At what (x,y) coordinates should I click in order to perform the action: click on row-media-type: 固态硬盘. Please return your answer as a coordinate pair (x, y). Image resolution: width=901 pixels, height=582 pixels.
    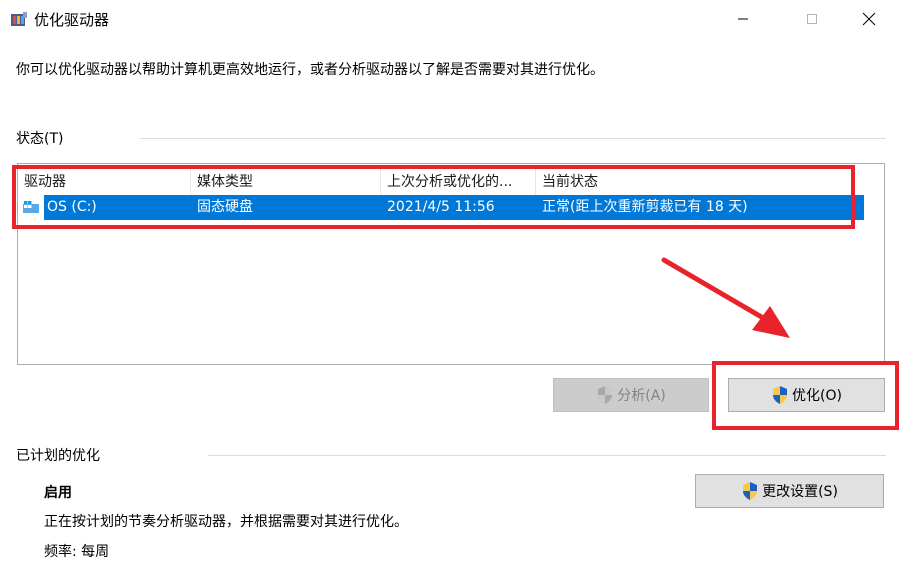
    Looking at the image, I should click on (225, 207).